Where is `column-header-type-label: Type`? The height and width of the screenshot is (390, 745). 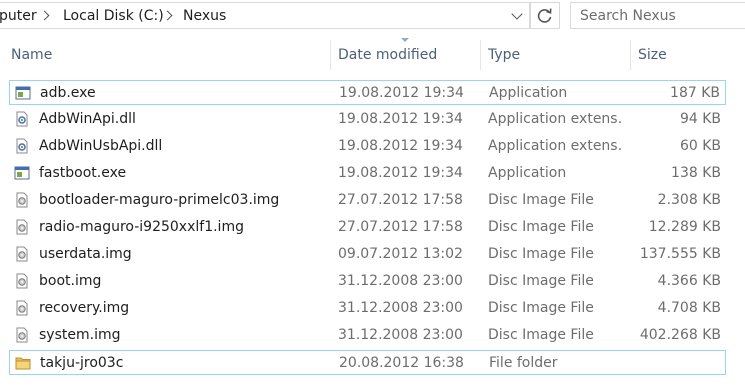 column-header-type-label: Type is located at coordinates (504, 55).